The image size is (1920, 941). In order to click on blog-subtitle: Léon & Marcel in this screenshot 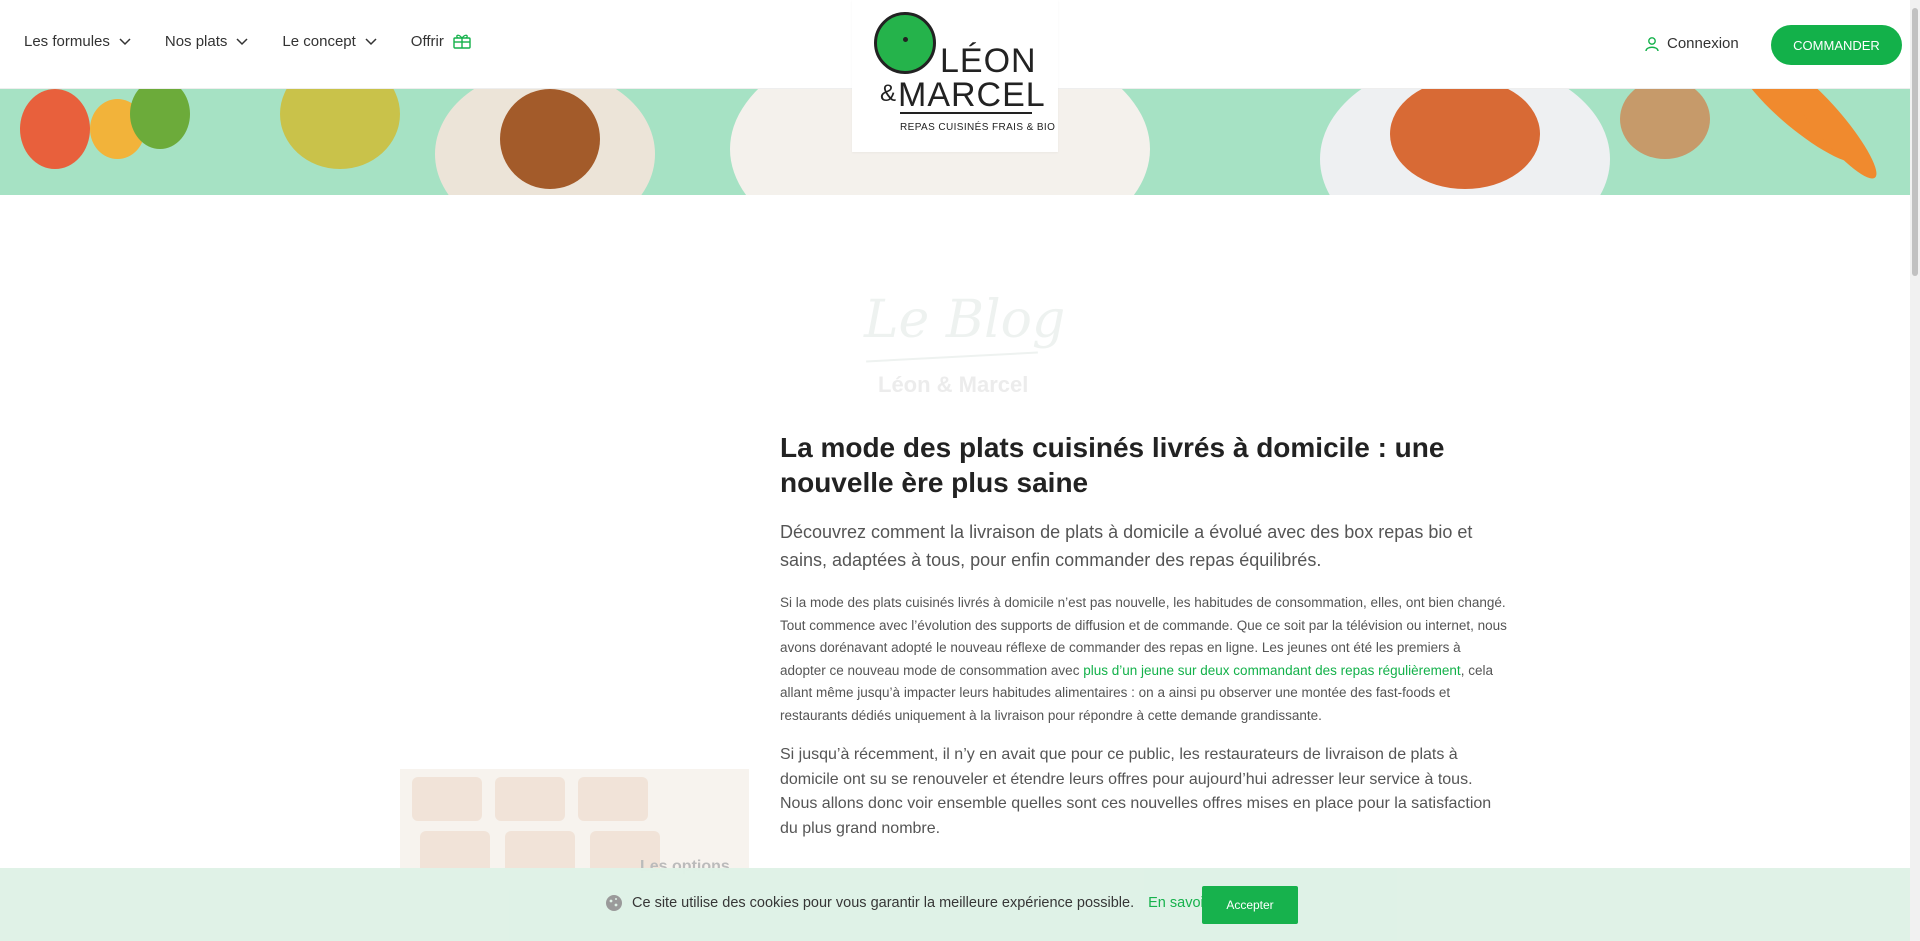, I will do `click(953, 384)`.